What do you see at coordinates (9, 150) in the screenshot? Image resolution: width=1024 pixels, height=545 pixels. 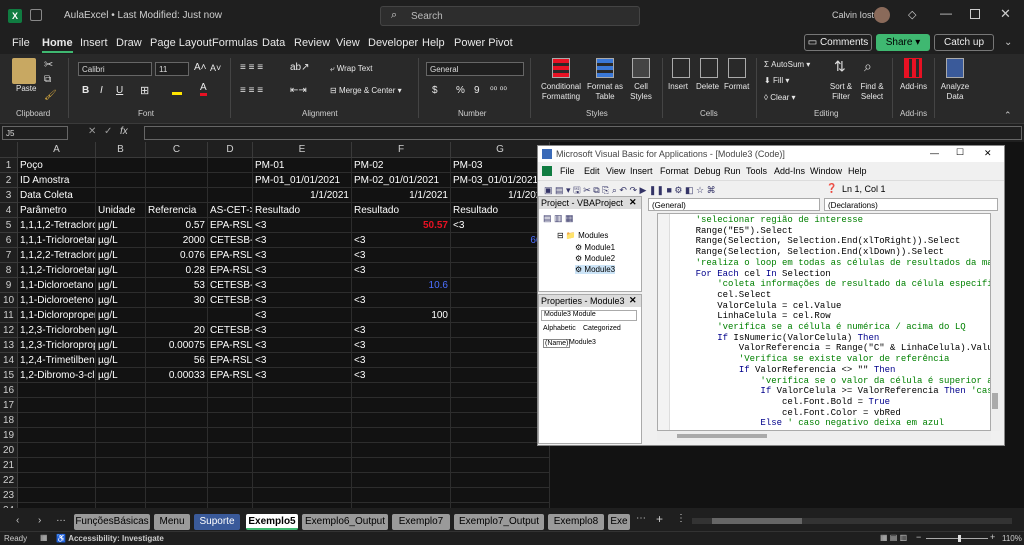 I see `select-all-corner` at bounding box center [9, 150].